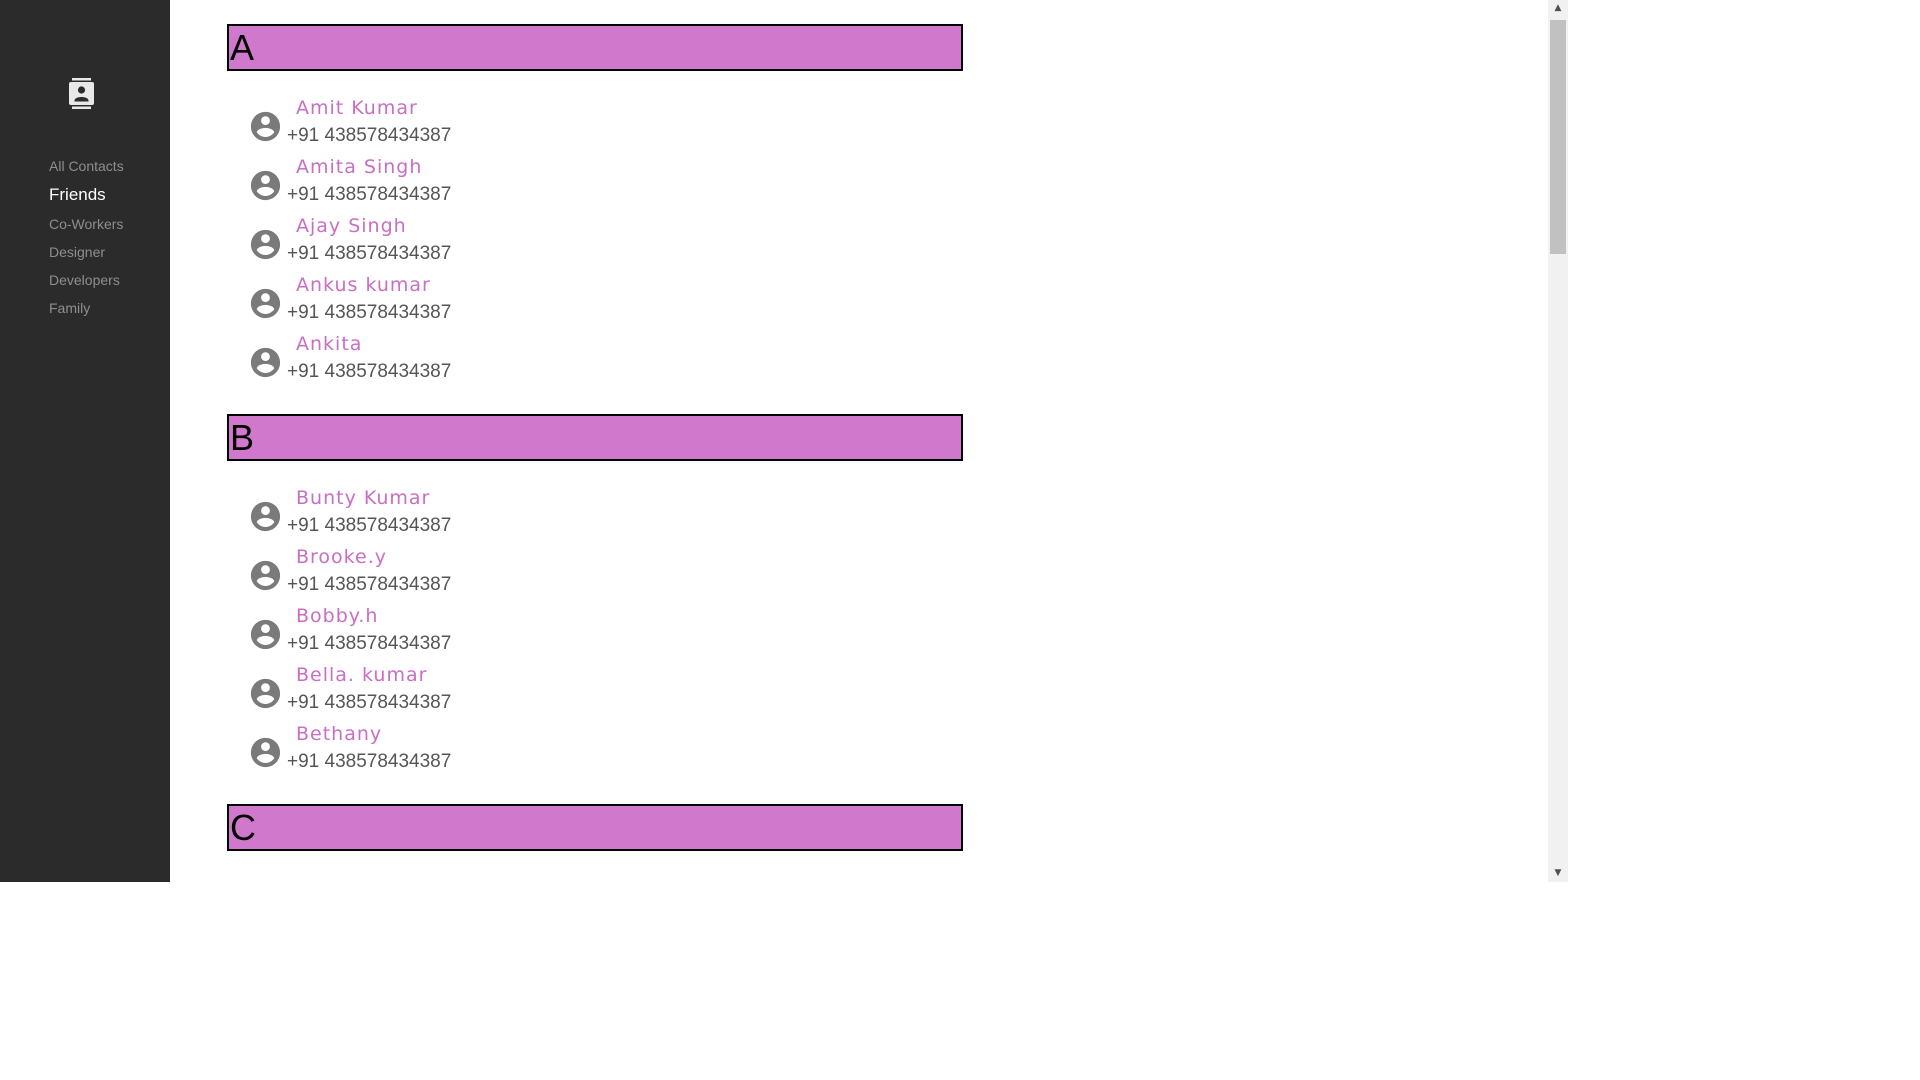 Image resolution: width=1920 pixels, height=1080 pixels. I want to click on section-header-b: B, so click(595, 437).